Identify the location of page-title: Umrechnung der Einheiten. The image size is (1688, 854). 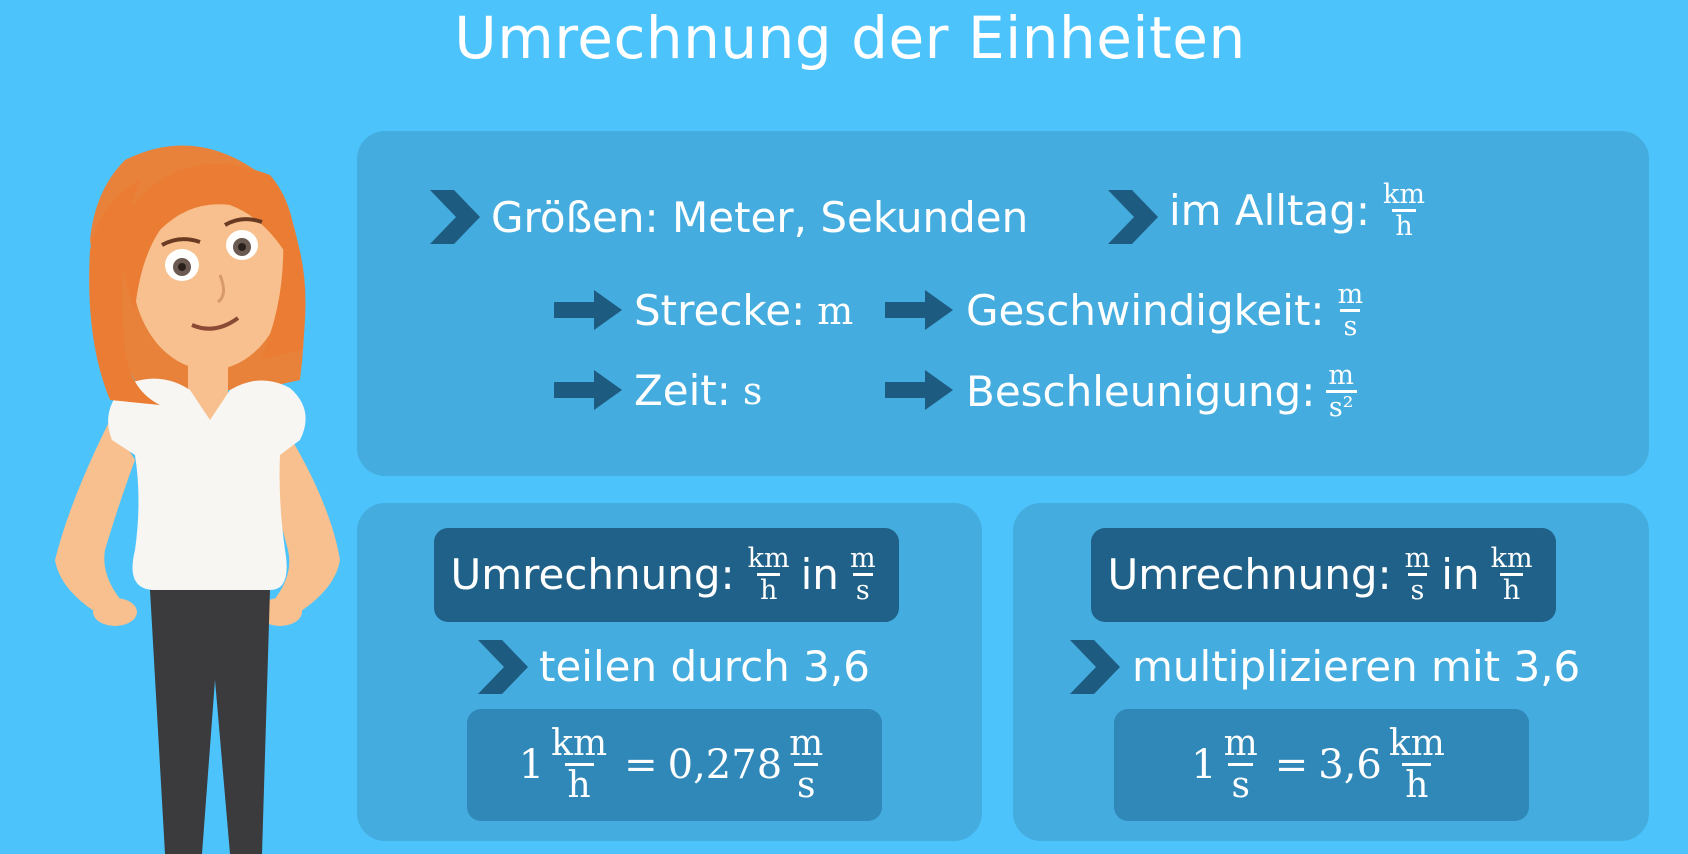
(850, 38).